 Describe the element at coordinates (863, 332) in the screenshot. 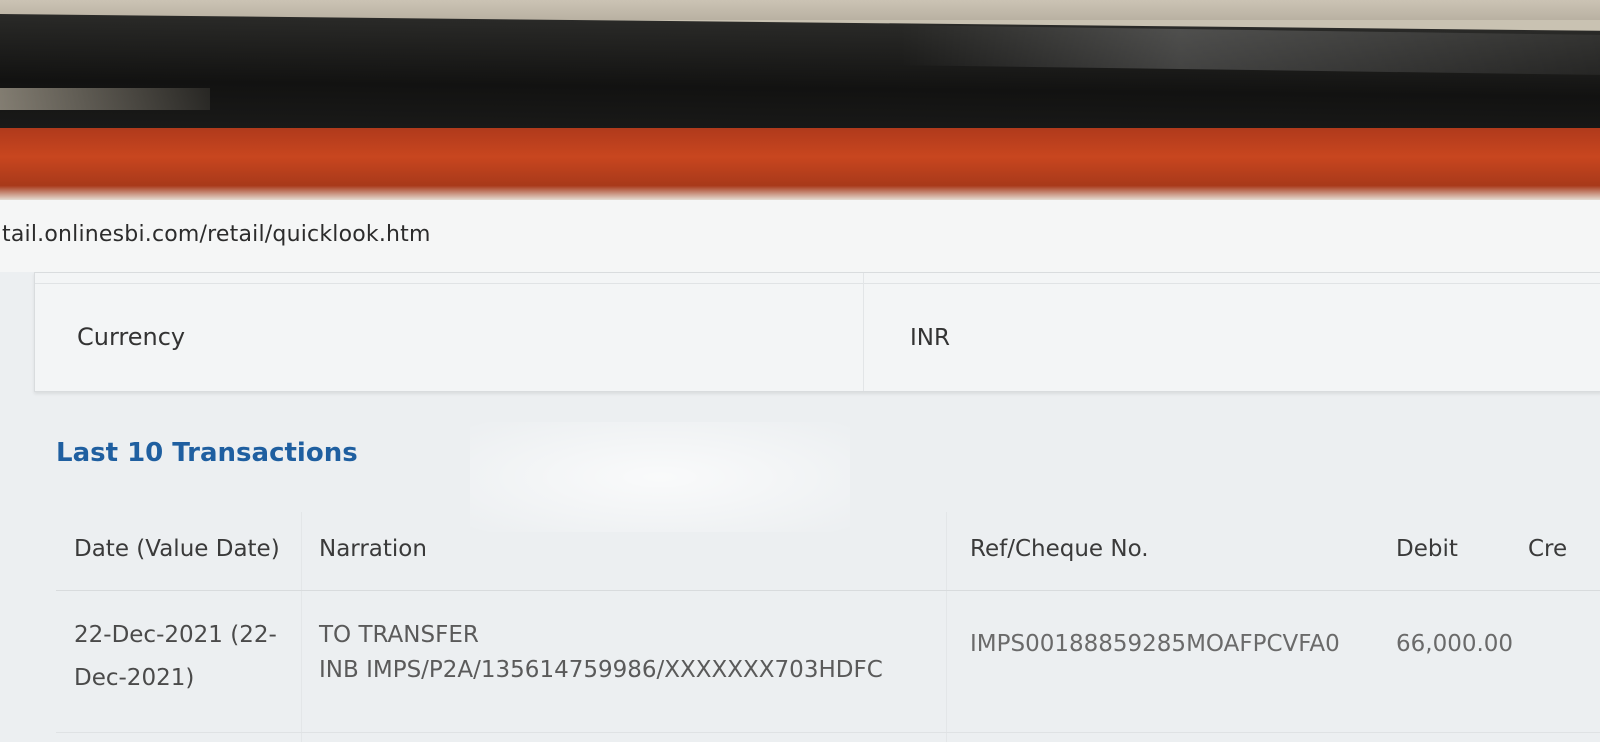

I see `summary-divider` at that location.